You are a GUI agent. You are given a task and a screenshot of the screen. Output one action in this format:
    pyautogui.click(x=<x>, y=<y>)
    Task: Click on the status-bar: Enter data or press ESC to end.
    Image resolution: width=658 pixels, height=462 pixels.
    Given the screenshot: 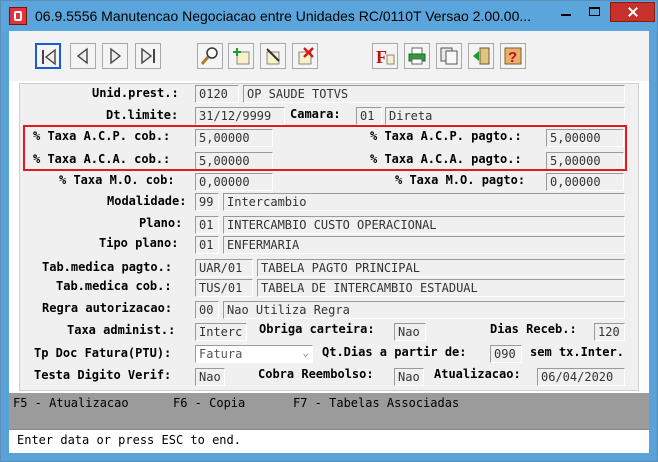 What is the action you would take?
    pyautogui.click(x=329, y=440)
    